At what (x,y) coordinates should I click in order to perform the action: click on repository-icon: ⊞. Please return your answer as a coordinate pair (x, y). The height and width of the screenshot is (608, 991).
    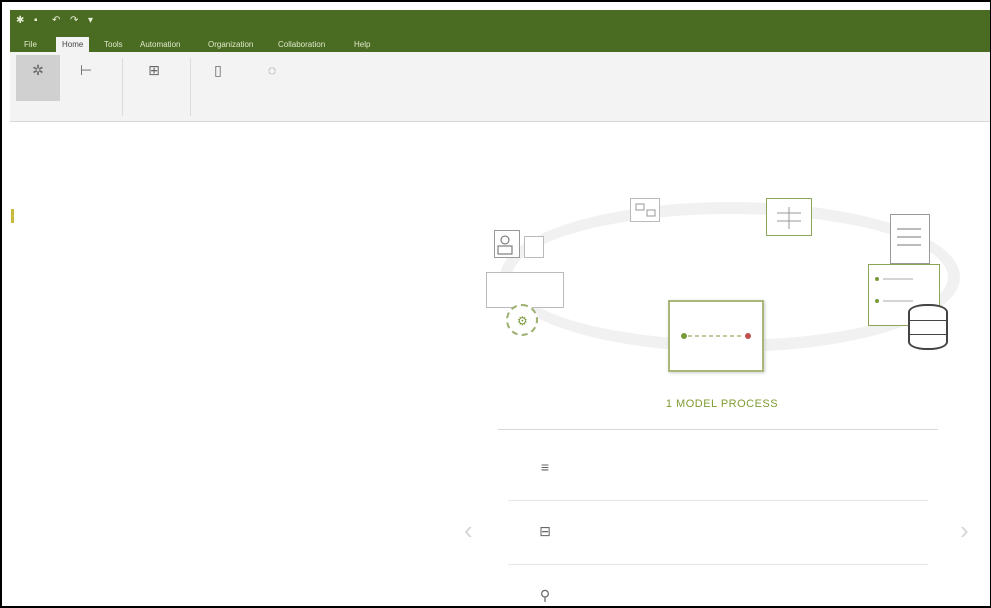
    Looking at the image, I should click on (154, 70).